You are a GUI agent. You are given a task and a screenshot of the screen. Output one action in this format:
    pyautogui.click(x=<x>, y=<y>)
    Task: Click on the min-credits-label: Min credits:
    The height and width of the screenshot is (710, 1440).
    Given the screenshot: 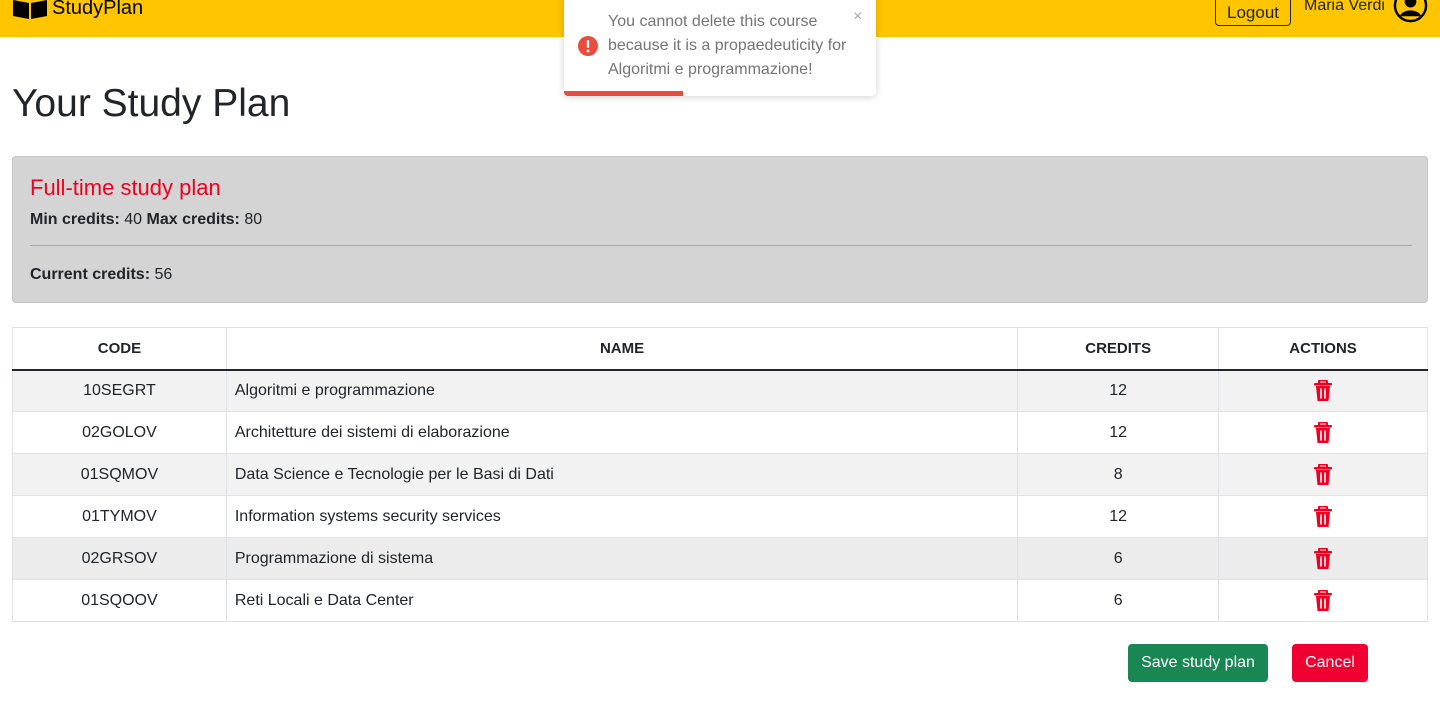 What is the action you would take?
    pyautogui.click(x=75, y=219)
    